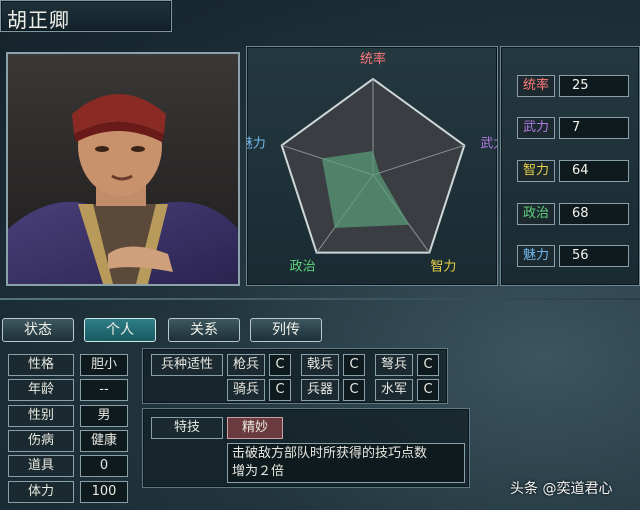 The height and width of the screenshot is (510, 640). What do you see at coordinates (104, 466) in the screenshot?
I see `info-value: 0` at bounding box center [104, 466].